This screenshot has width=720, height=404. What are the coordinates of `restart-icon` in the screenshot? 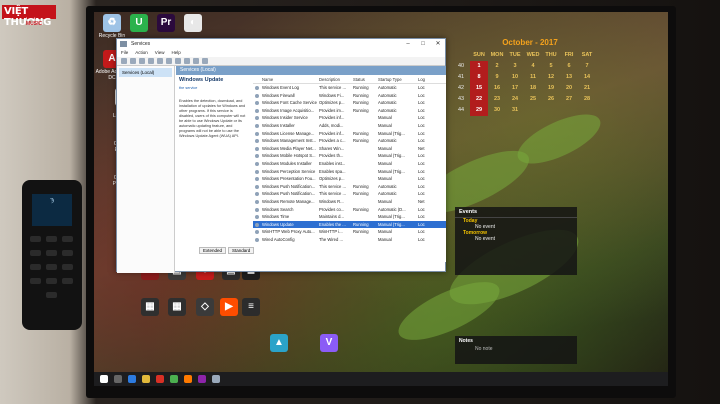 It's located at (205, 61).